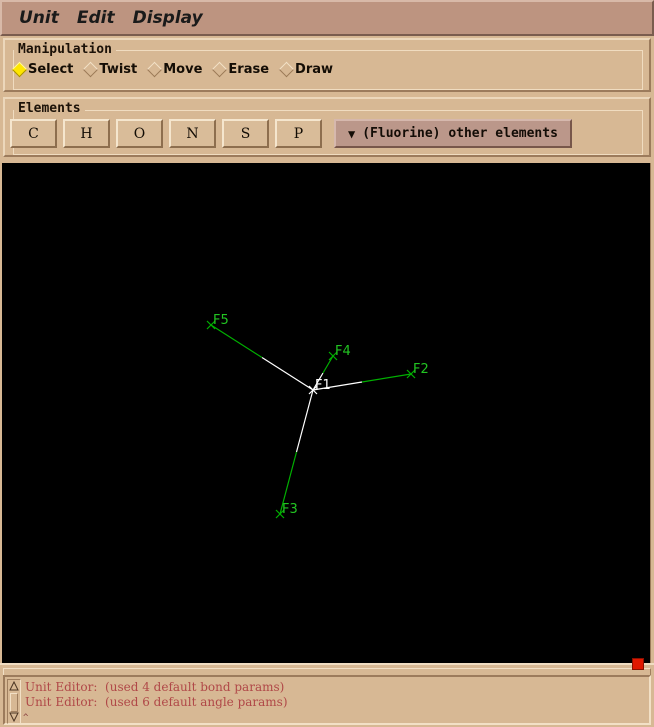 The width and height of the screenshot is (654, 727). I want to click on radio-label-erase: Erase, so click(249, 69).